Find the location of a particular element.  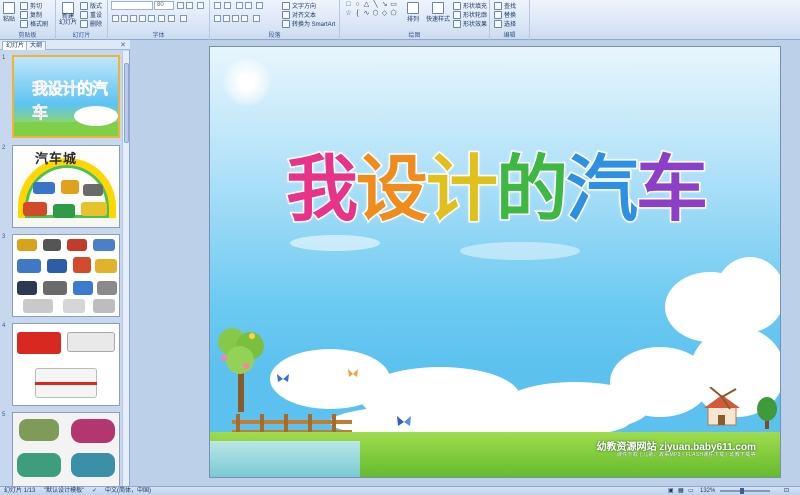

slide-thumbnail-2: 汽车城 is located at coordinates (66, 186).